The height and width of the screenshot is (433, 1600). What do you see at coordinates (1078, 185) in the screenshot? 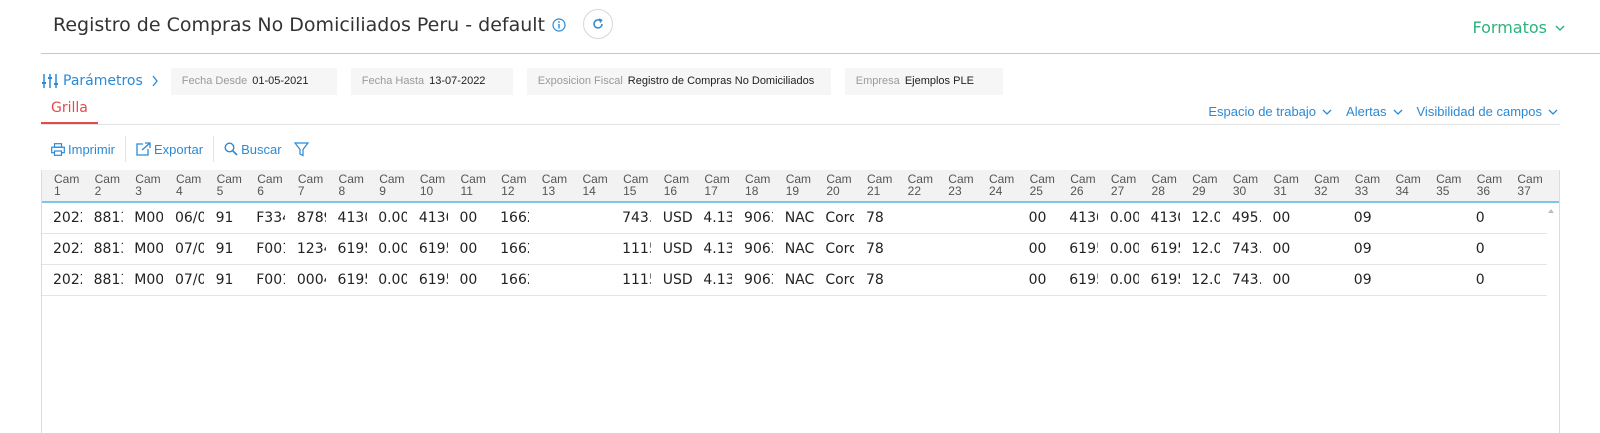
I see `column-header: Cam 26` at bounding box center [1078, 185].